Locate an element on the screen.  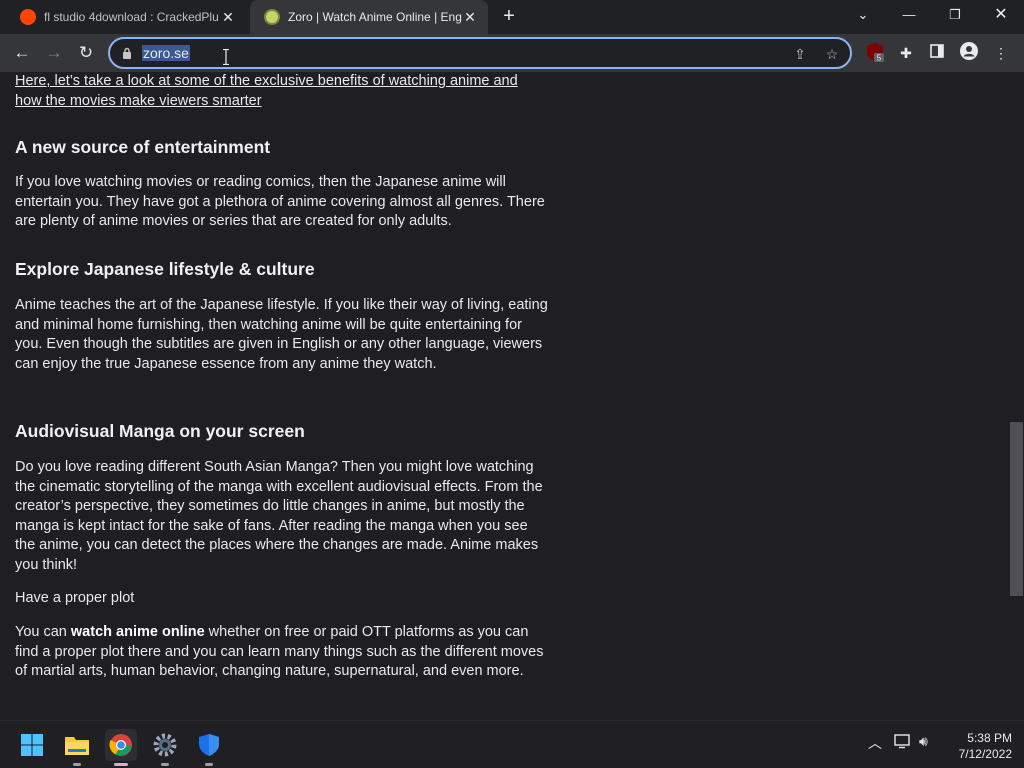
network-icon is located at coordinates (903, 742).